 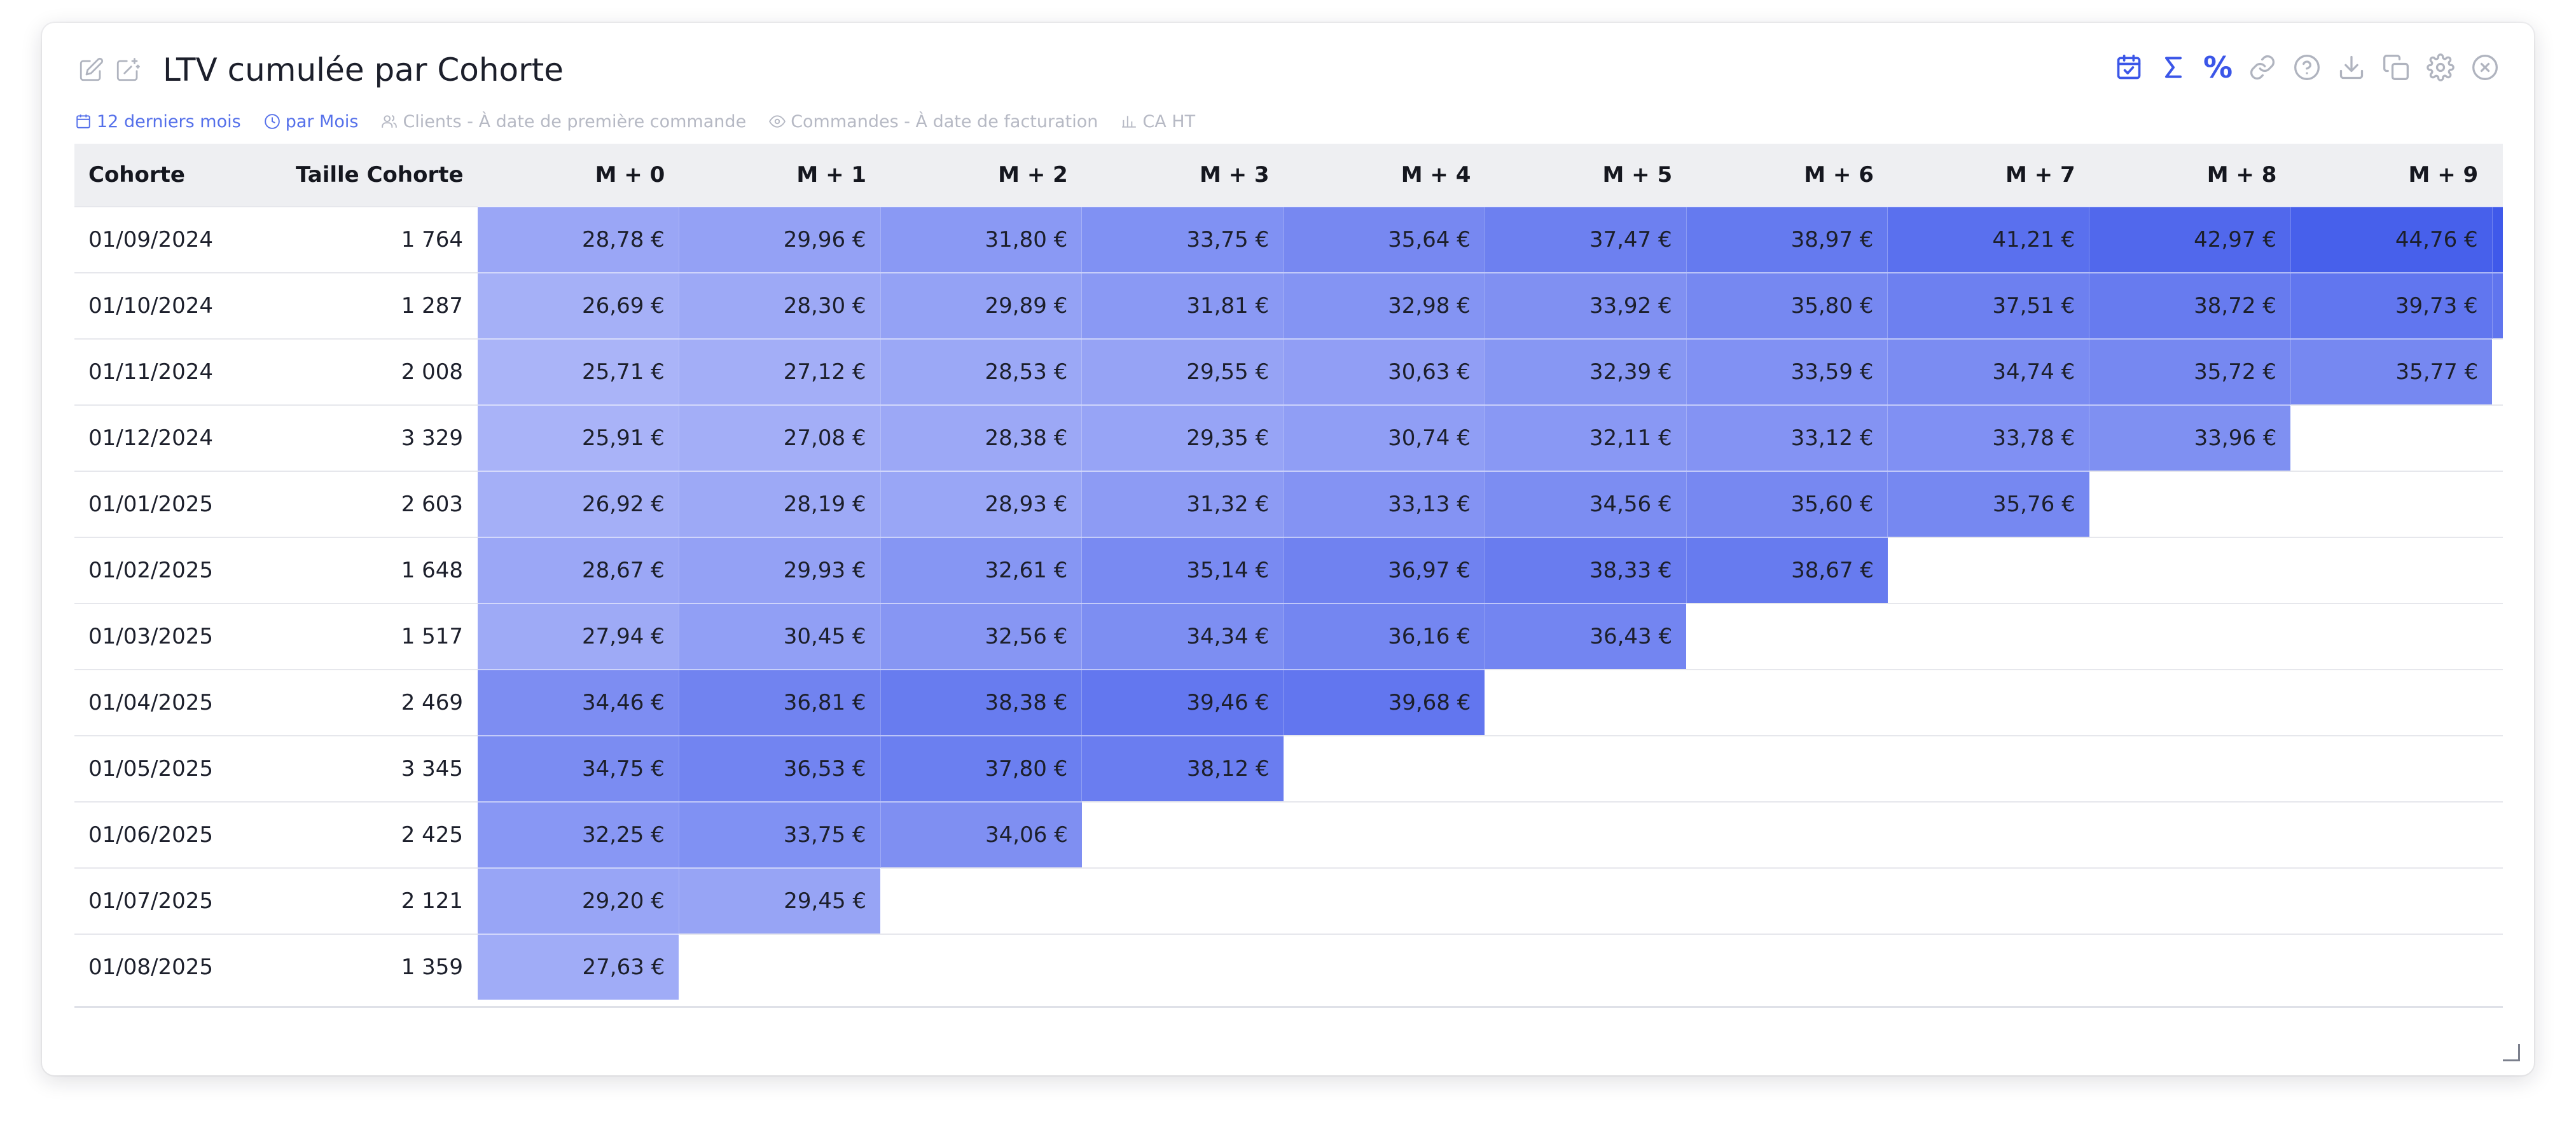 I want to click on ltv-value-cell: 30,45 €, so click(x=779, y=636).